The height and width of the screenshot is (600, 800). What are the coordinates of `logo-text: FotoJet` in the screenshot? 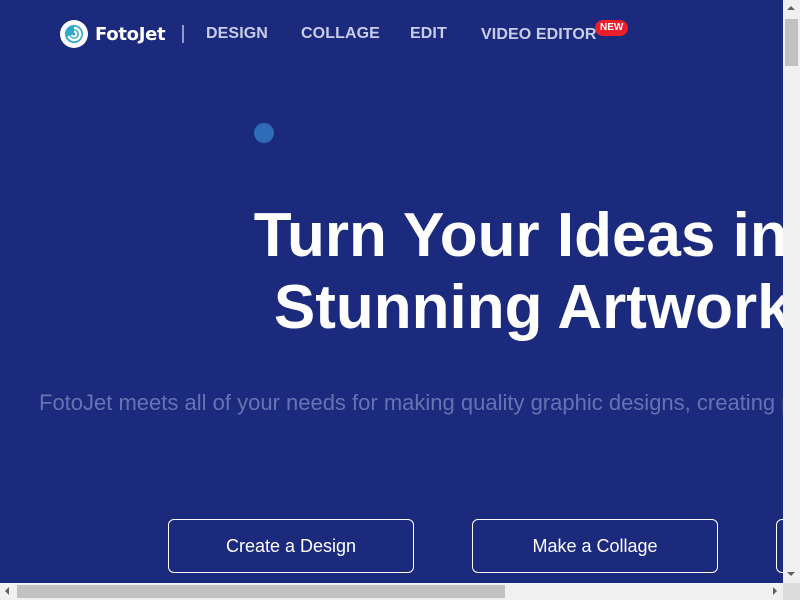 It's located at (130, 34).